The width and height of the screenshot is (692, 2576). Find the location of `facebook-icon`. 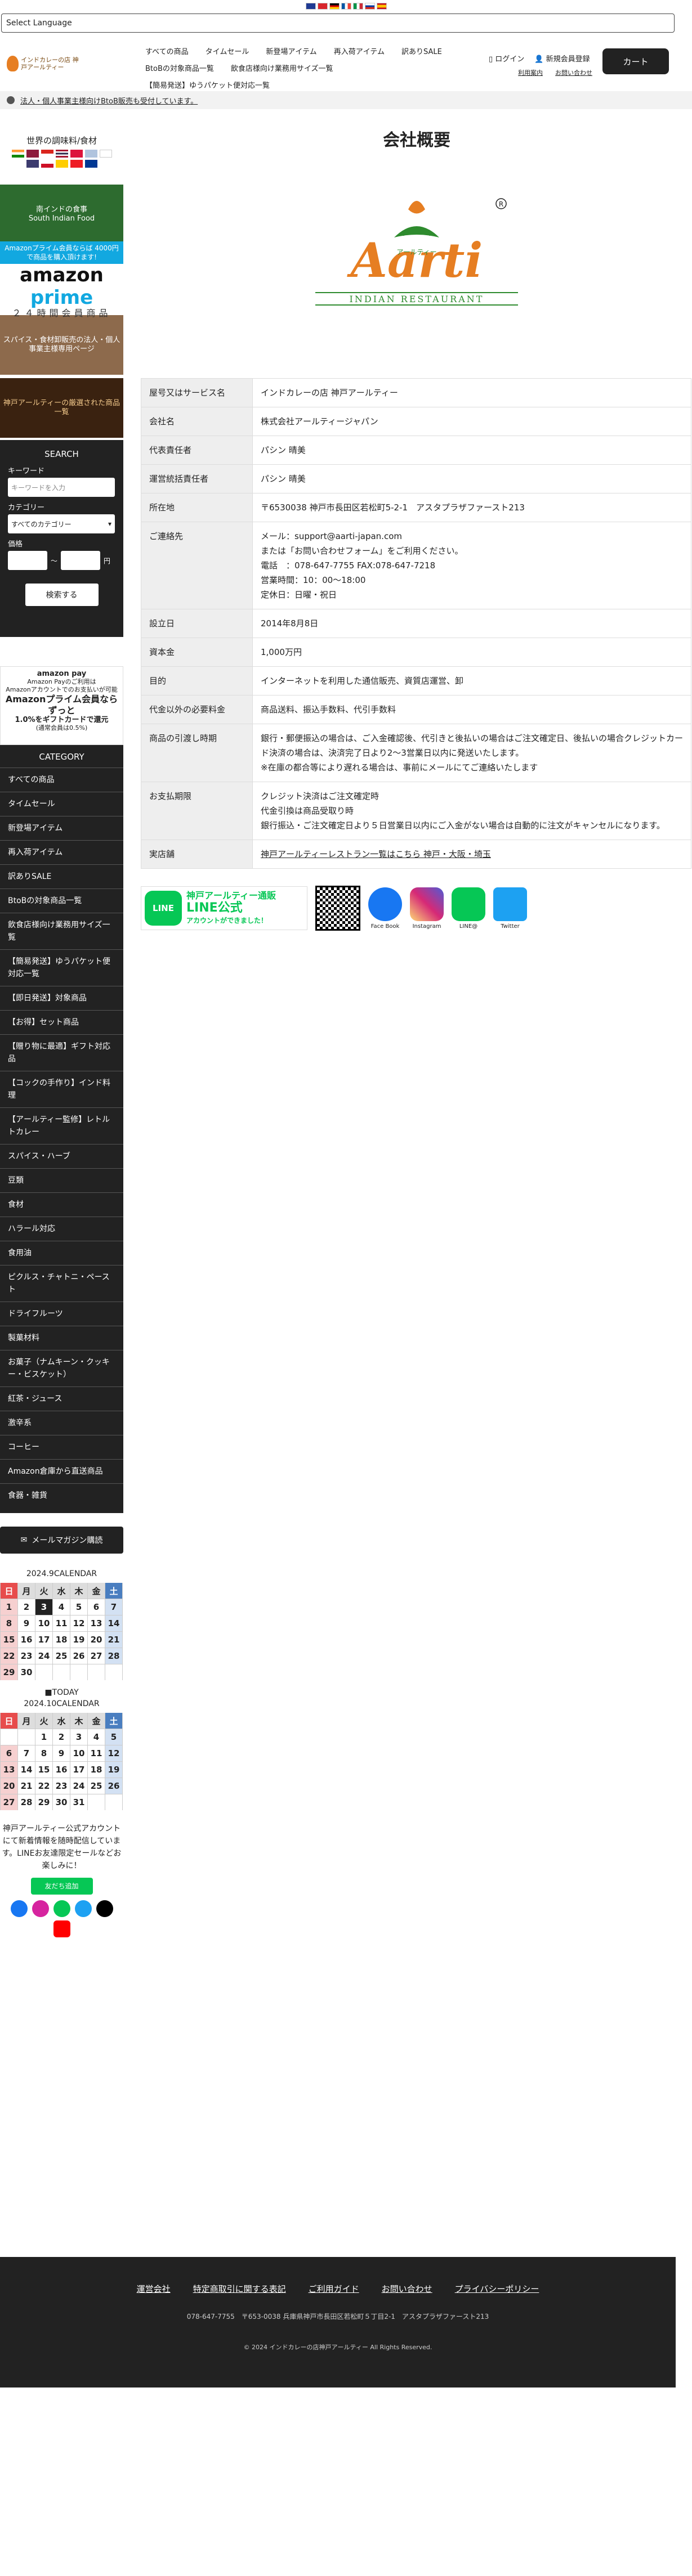

facebook-icon is located at coordinates (19, 1908).